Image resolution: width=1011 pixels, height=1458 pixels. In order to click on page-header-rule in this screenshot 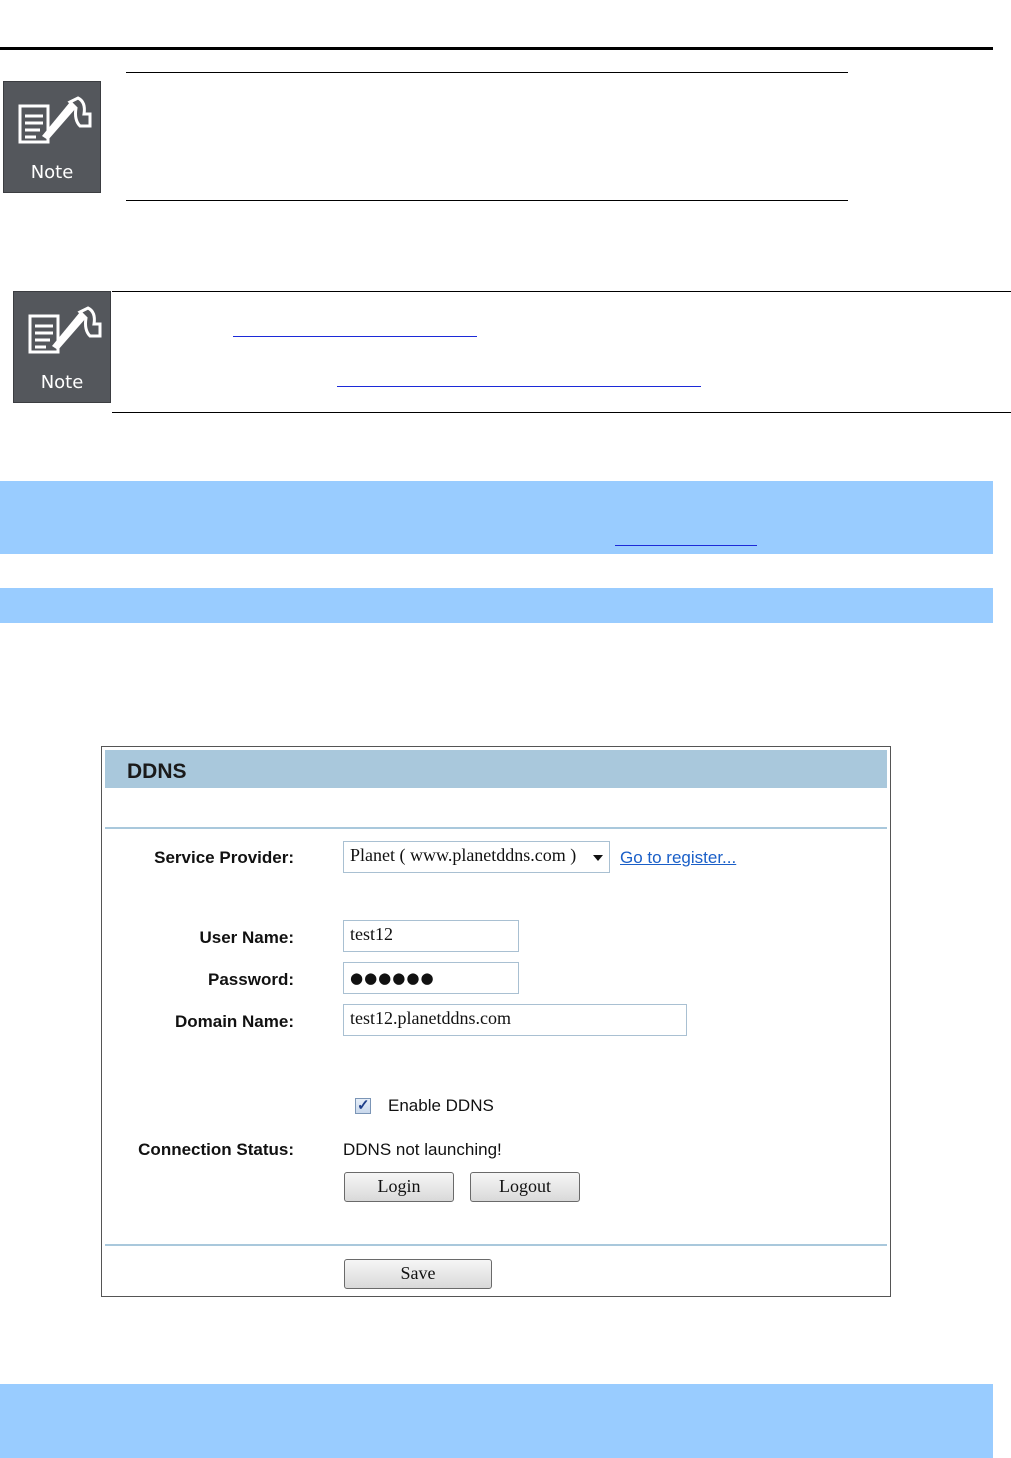, I will do `click(496, 48)`.